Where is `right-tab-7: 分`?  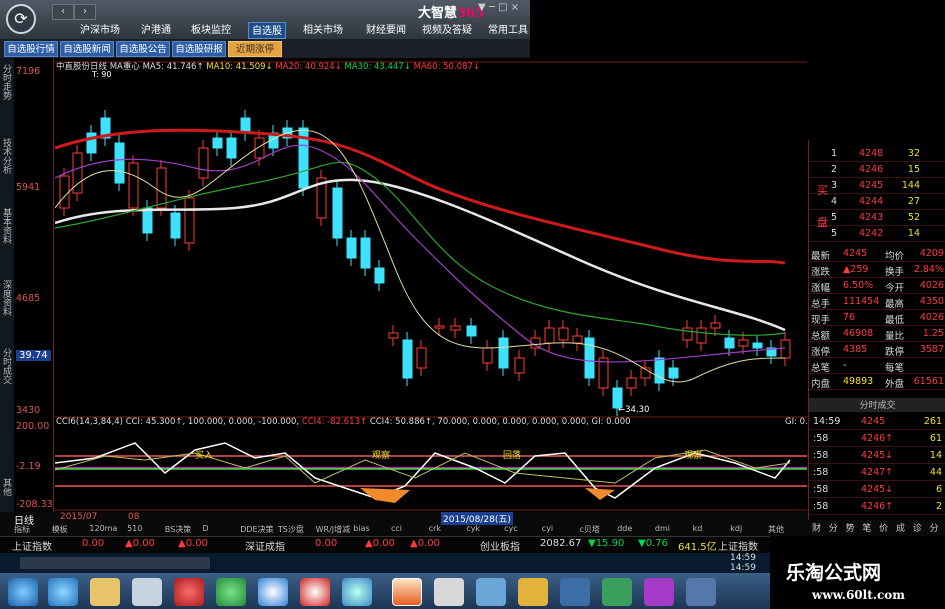 right-tab-7: 分 is located at coordinates (934, 527).